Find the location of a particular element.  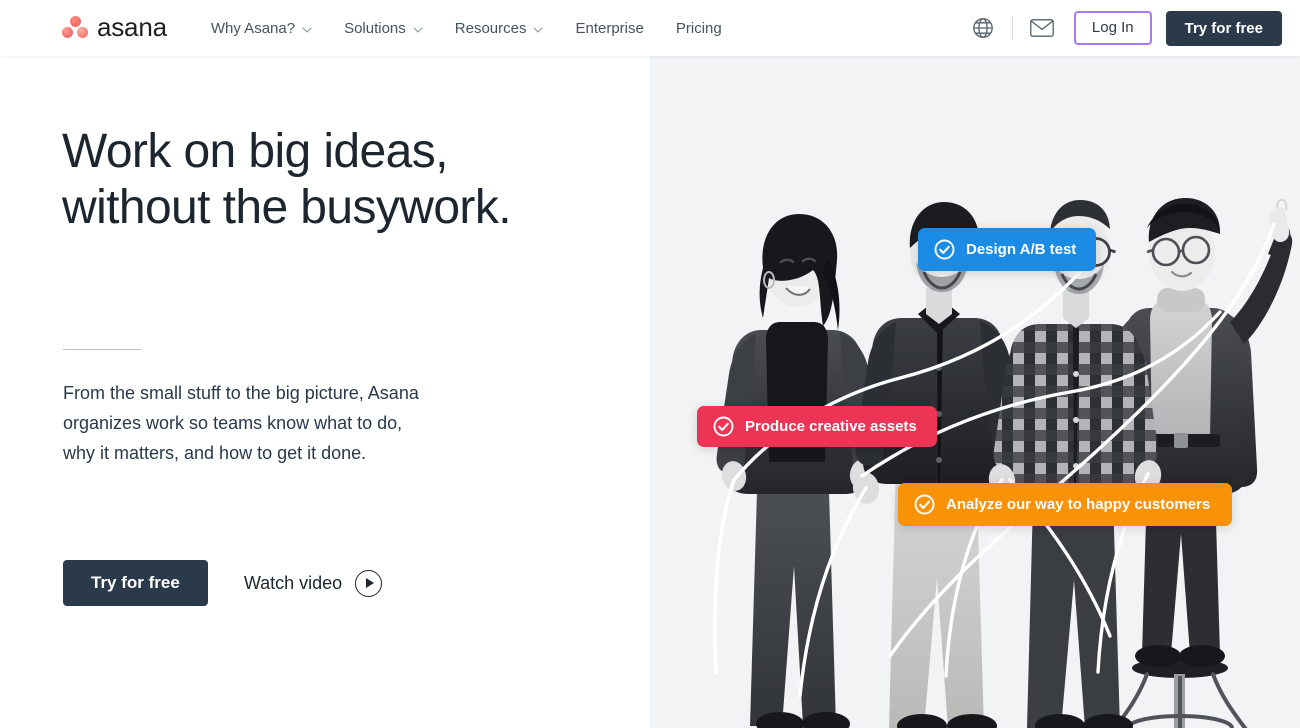

envelope-icon is located at coordinates (1042, 28).